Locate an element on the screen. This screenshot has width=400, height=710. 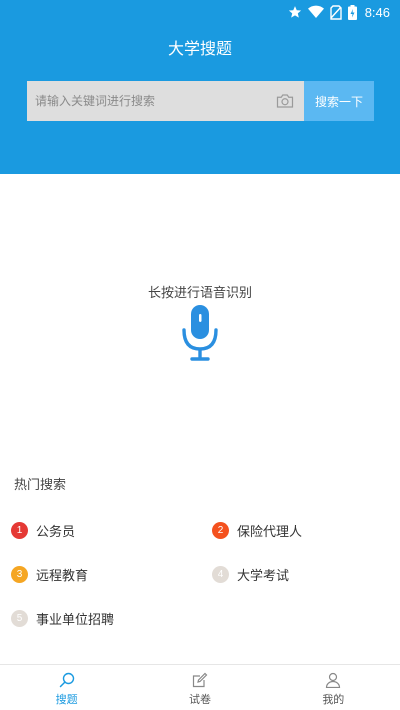
person-icon is located at coordinates (333, 680).